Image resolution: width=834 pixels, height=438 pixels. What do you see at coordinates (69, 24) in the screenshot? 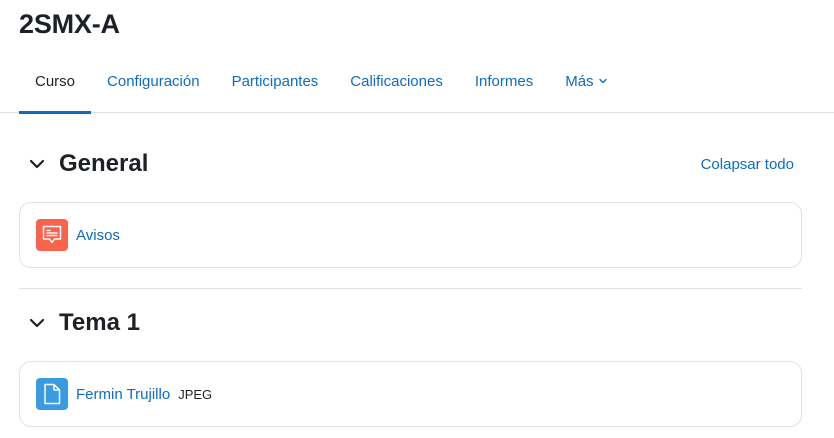
I see `page-title: 2SMX-A` at bounding box center [69, 24].